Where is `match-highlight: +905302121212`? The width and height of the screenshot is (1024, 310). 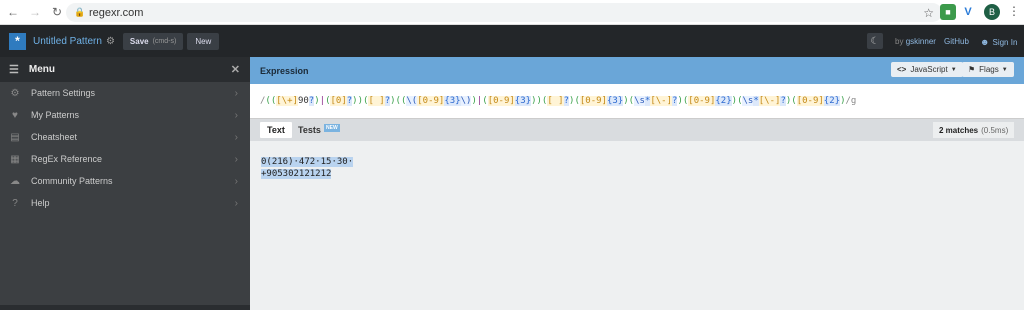 match-highlight: +905302121212 is located at coordinates (296, 174).